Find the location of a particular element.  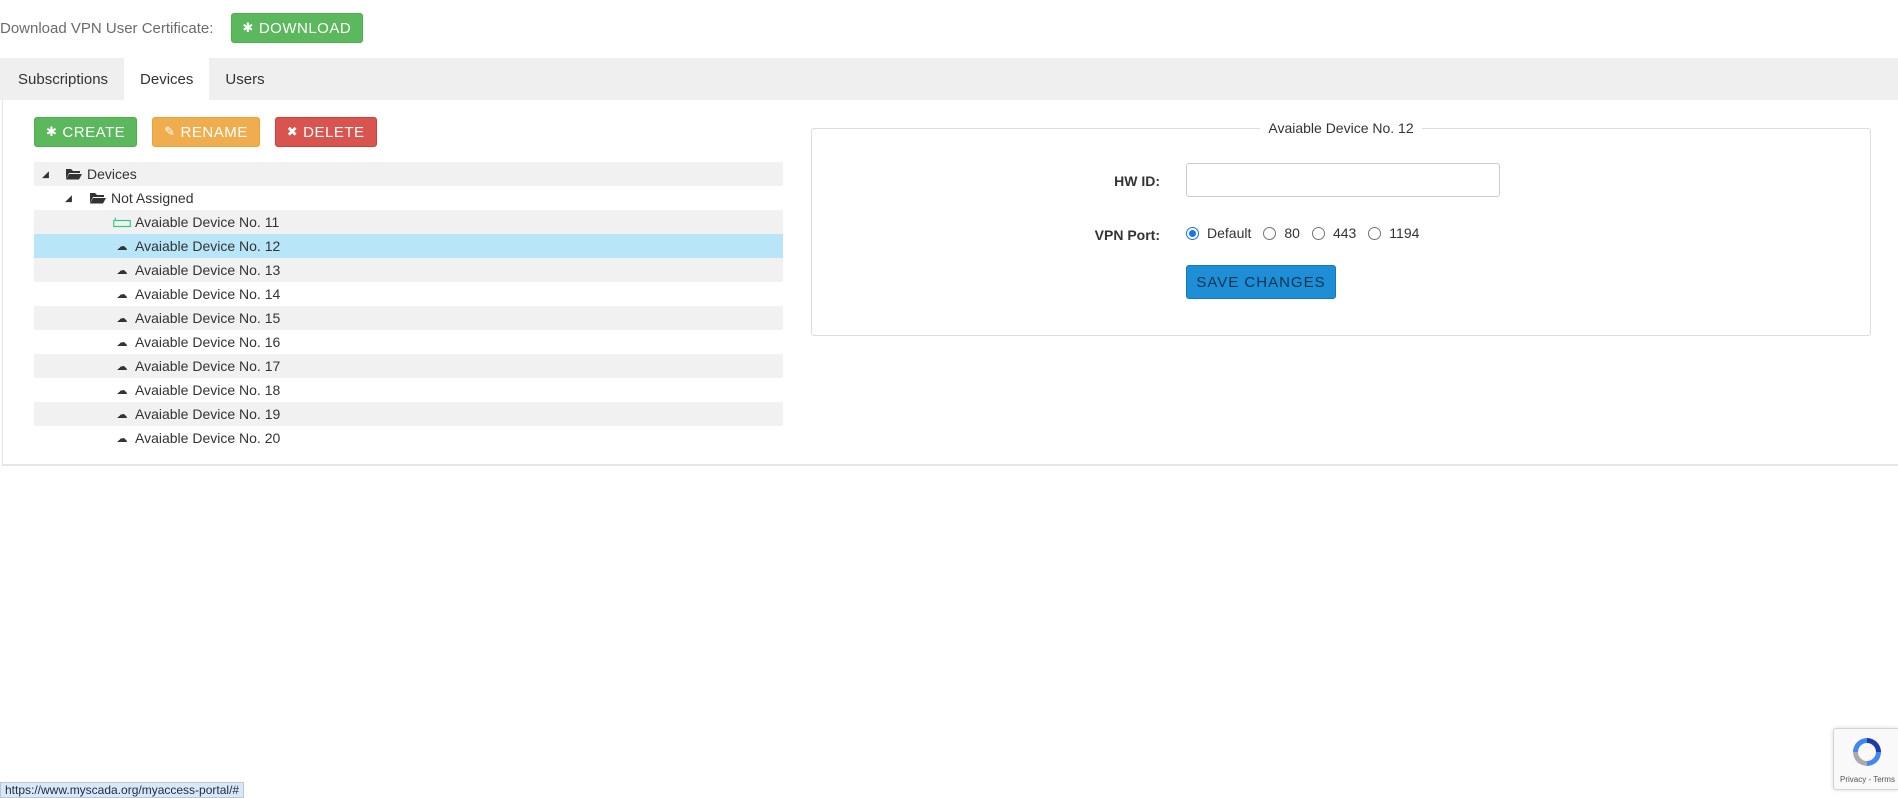

tree-node-devices: ◢ Devices is located at coordinates (408, 174).